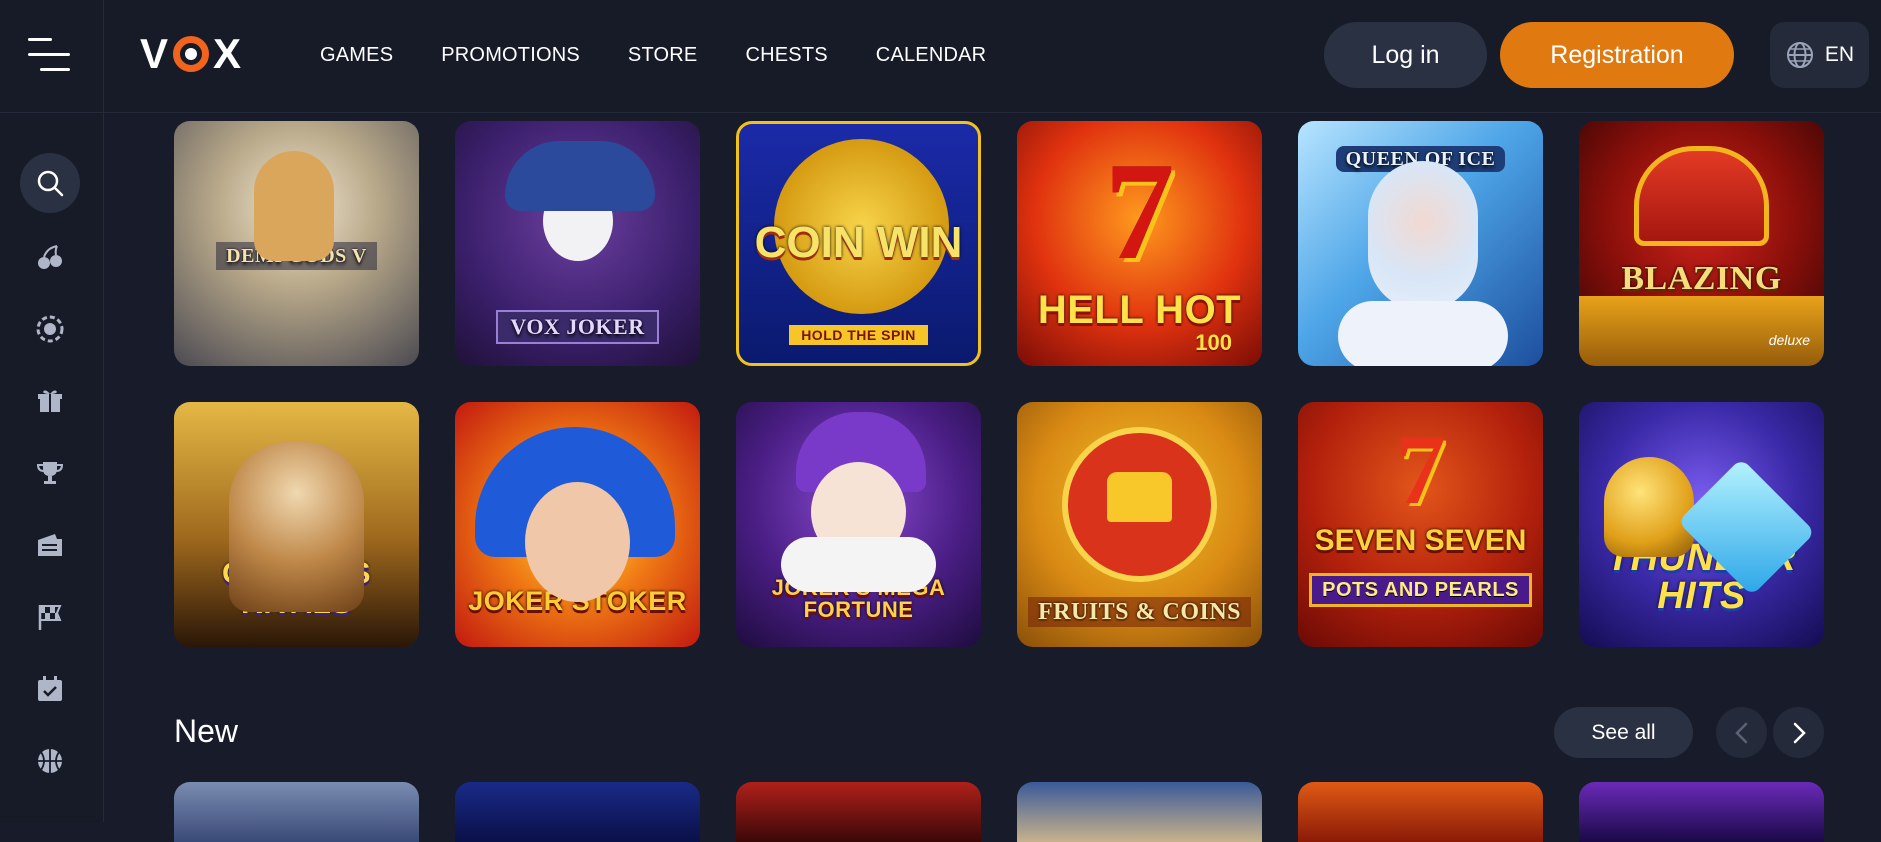  I want to click on menu-icon, so click(50, 56).